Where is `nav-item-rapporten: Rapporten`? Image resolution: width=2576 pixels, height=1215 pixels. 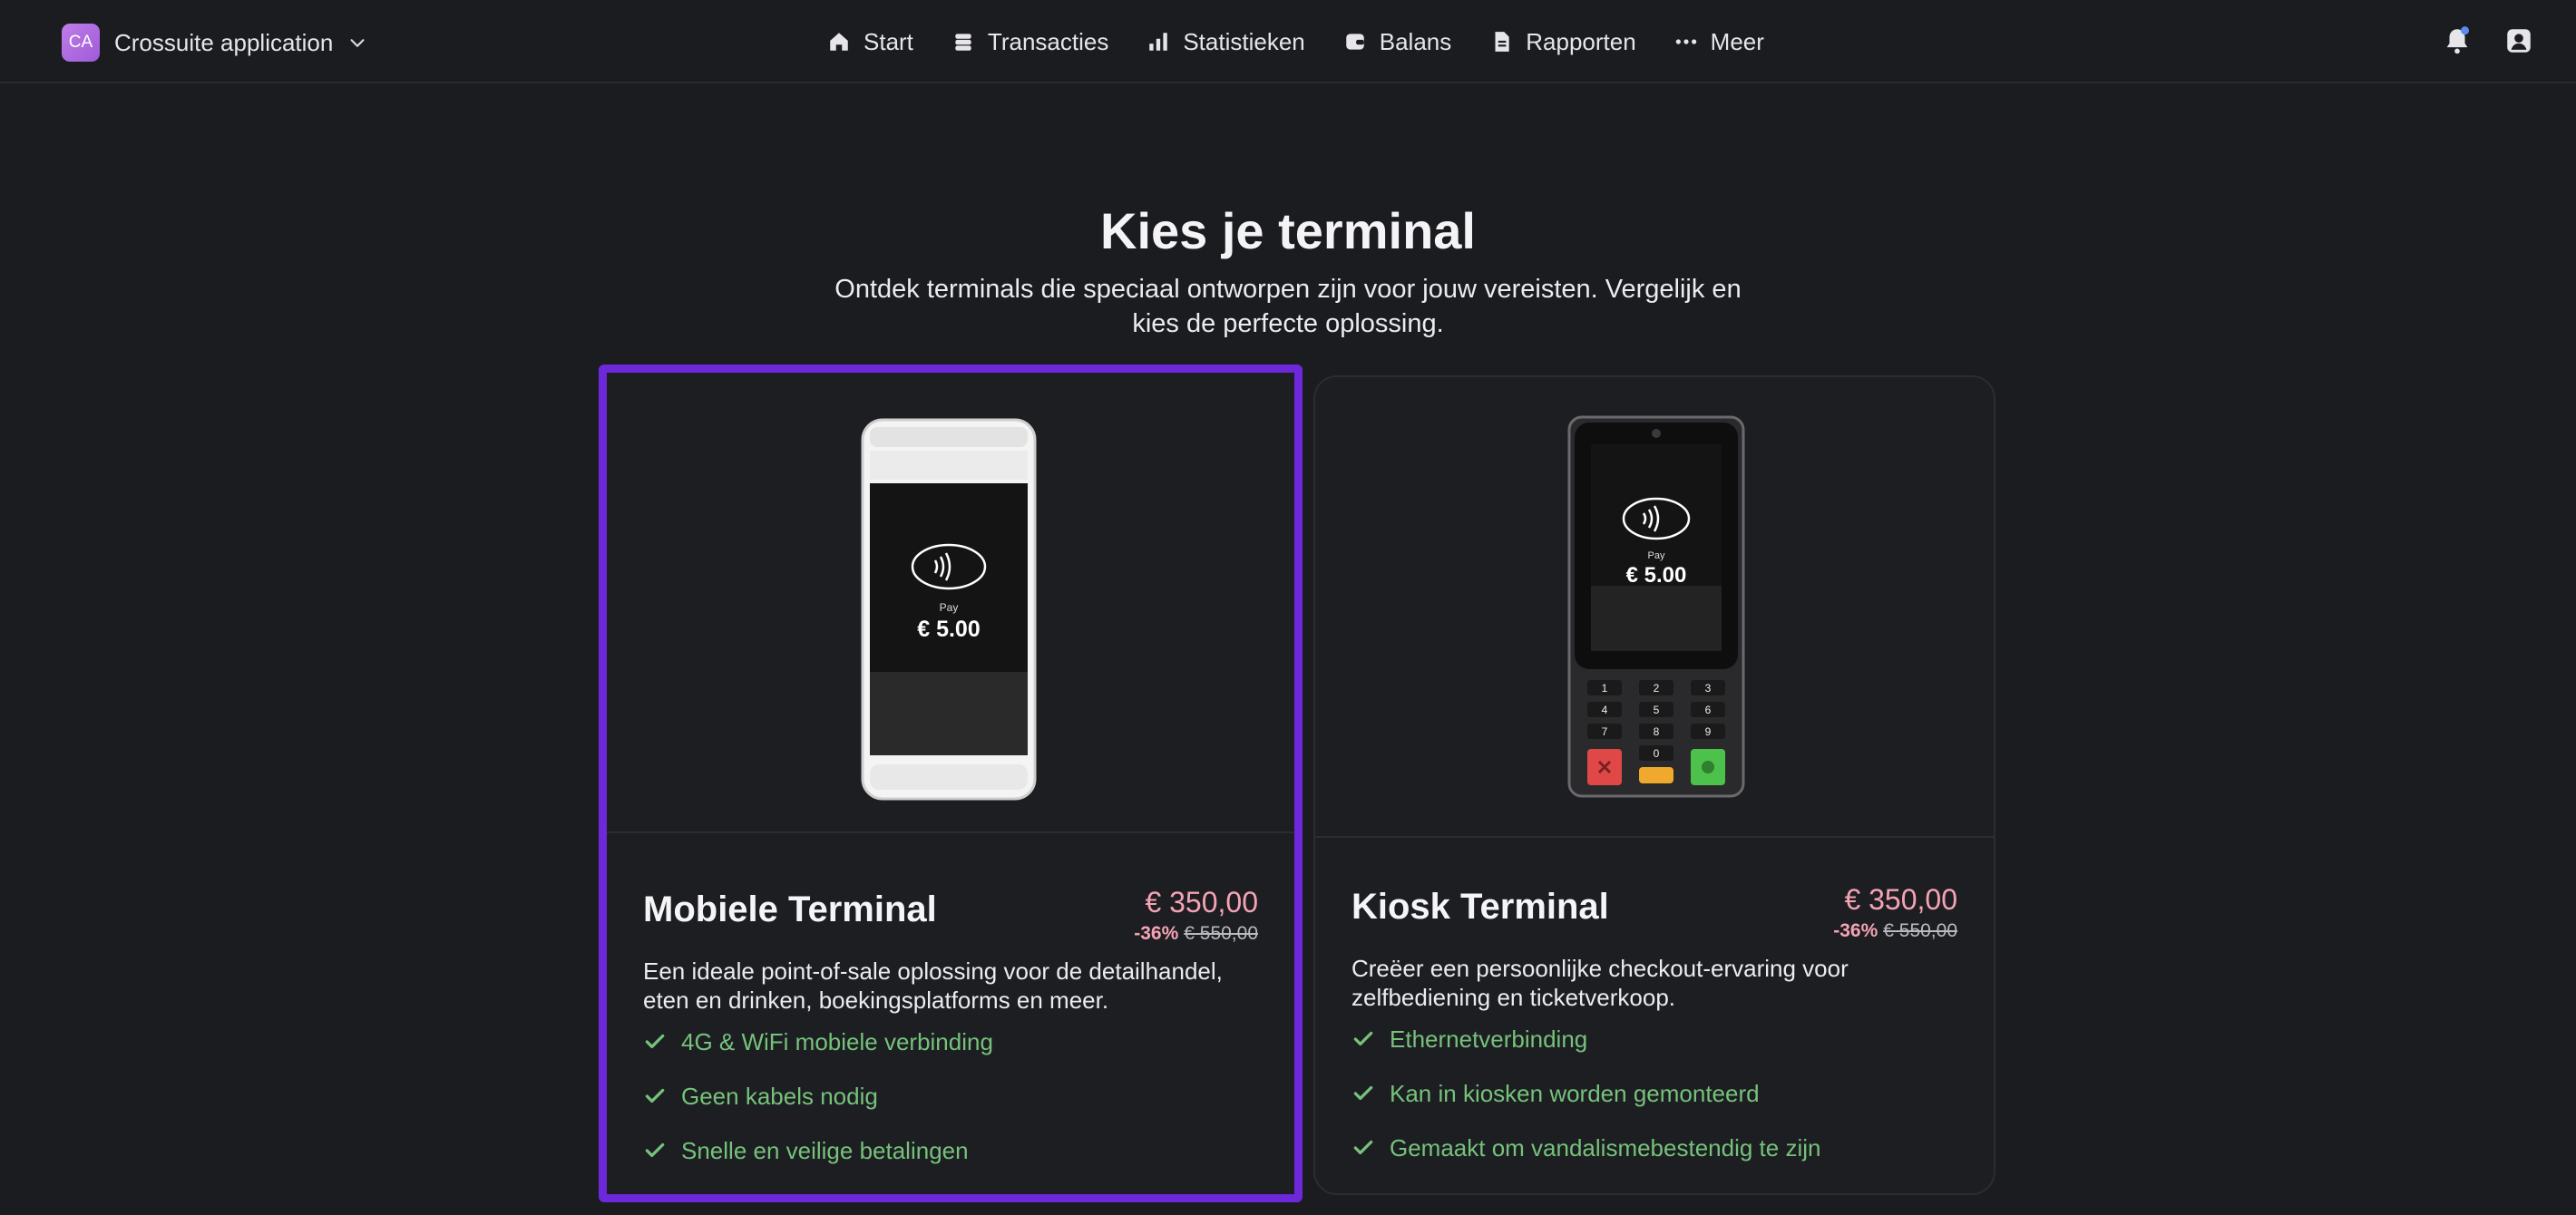
nav-item-rapporten: Rapporten is located at coordinates (1562, 42).